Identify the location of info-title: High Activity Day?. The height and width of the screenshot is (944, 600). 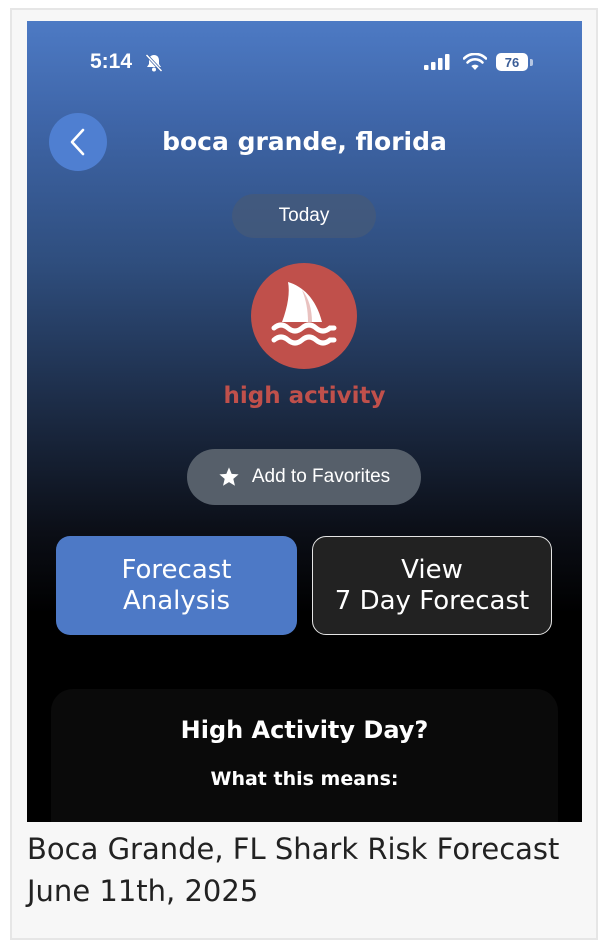
(304, 730).